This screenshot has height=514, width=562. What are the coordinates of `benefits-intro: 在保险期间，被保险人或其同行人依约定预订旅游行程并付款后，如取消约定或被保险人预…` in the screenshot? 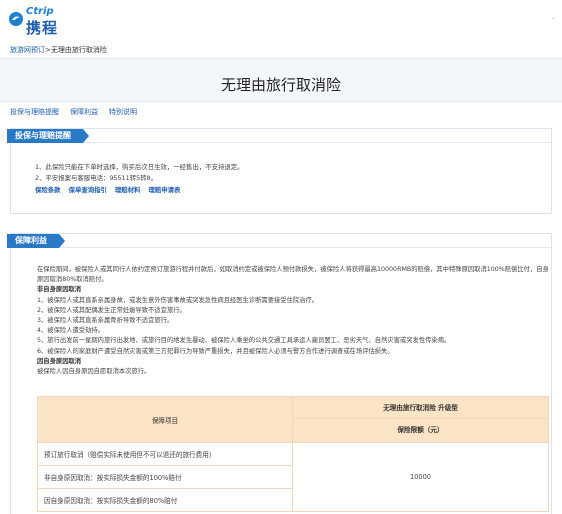 It's located at (293, 275).